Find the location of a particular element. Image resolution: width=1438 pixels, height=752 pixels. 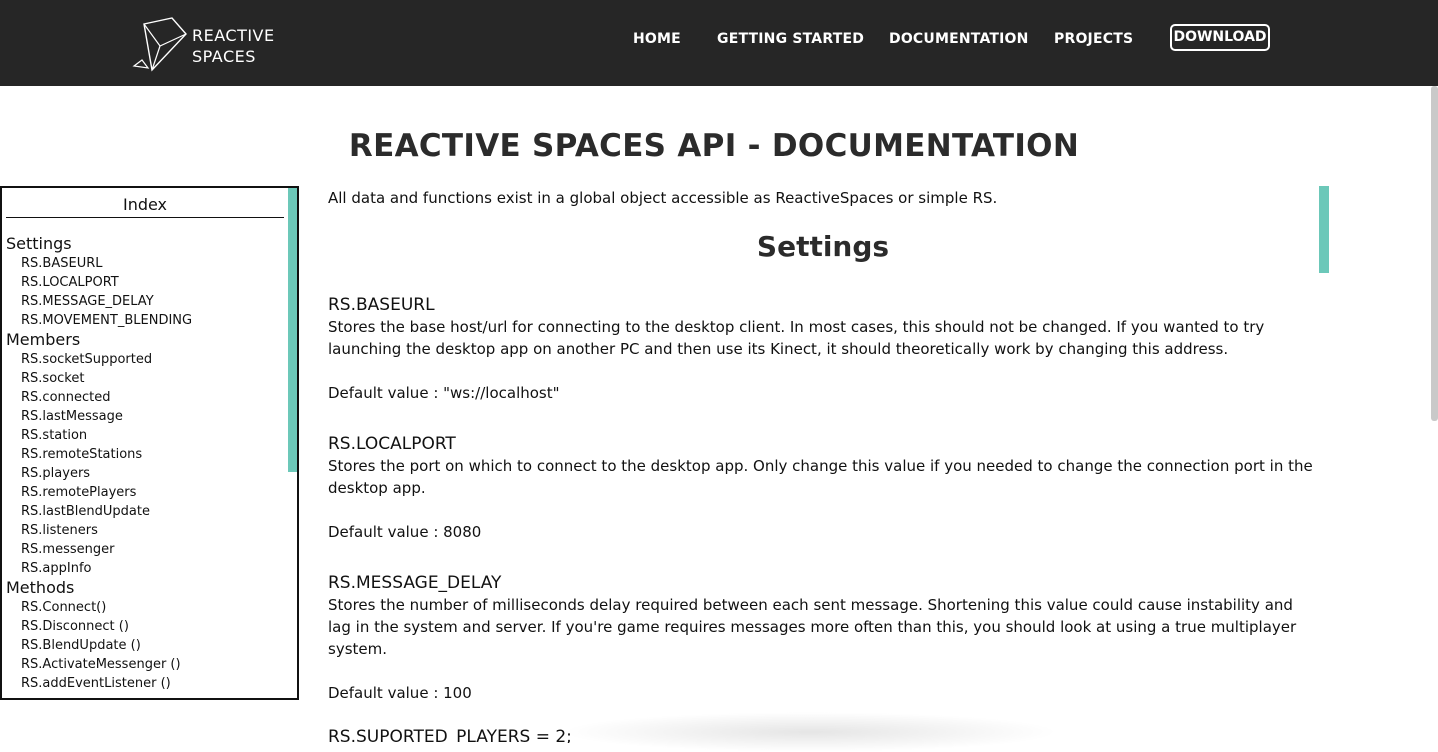

index-scrollbar-thumb is located at coordinates (292, 330).